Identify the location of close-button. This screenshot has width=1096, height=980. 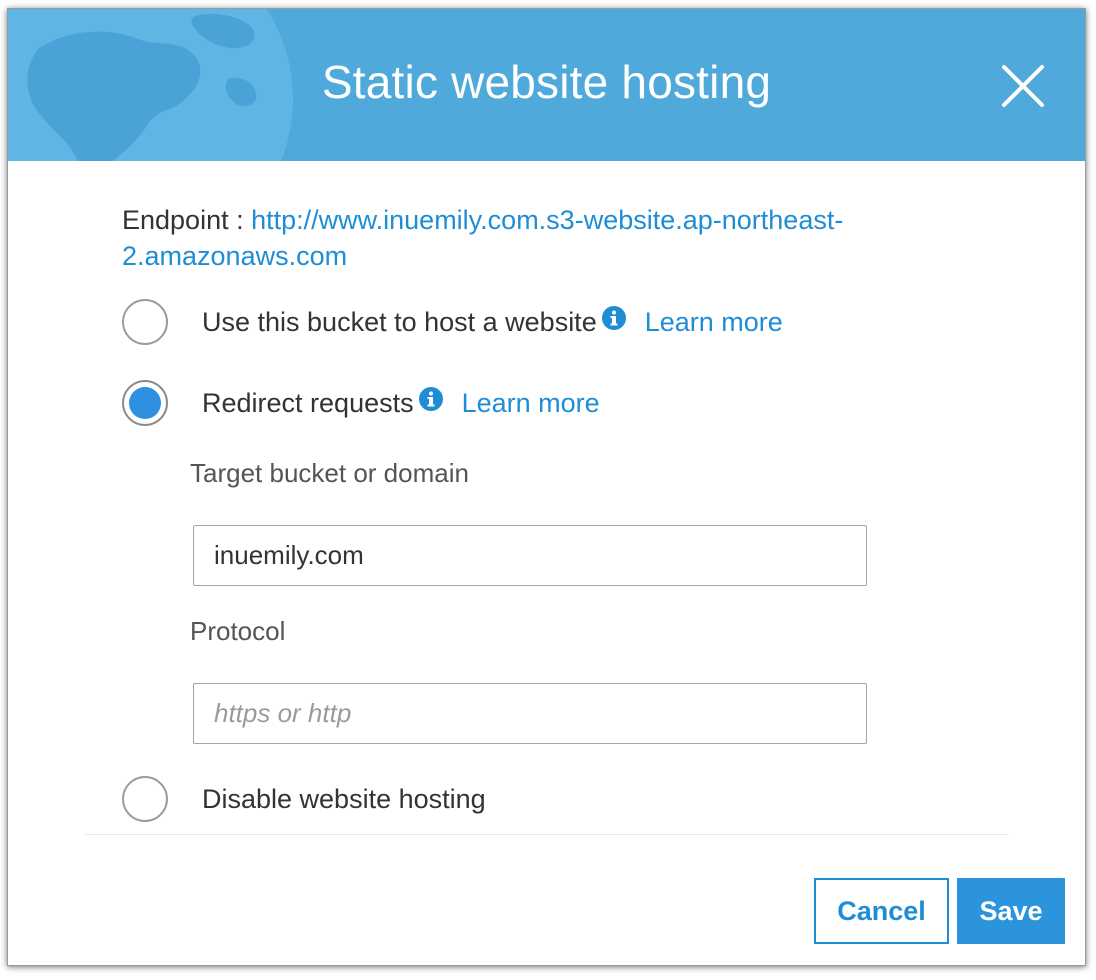
(1023, 86).